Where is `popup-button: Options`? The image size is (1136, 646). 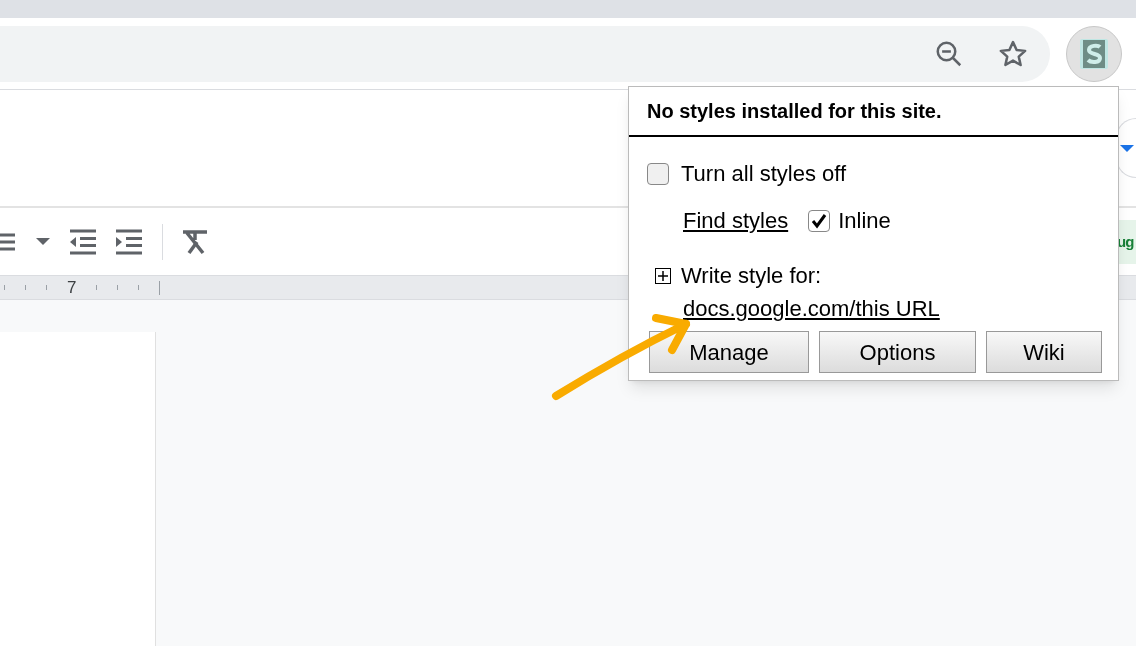
popup-button: Options is located at coordinates (897, 352).